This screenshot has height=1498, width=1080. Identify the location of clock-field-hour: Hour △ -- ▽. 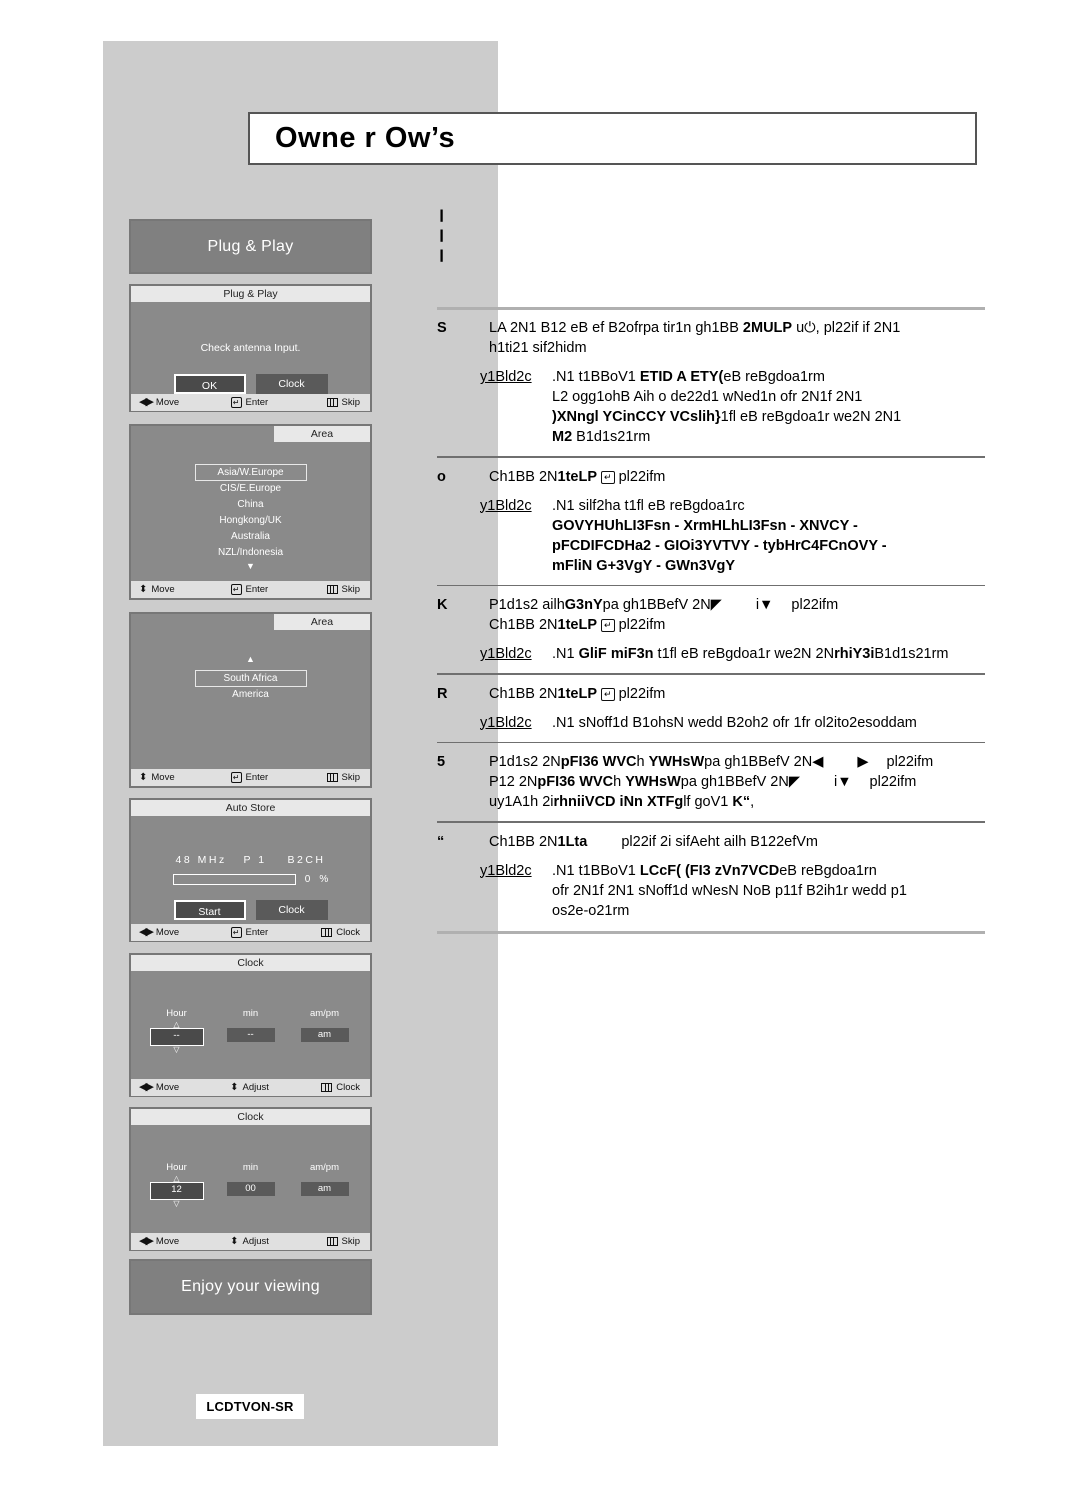
(177, 1030).